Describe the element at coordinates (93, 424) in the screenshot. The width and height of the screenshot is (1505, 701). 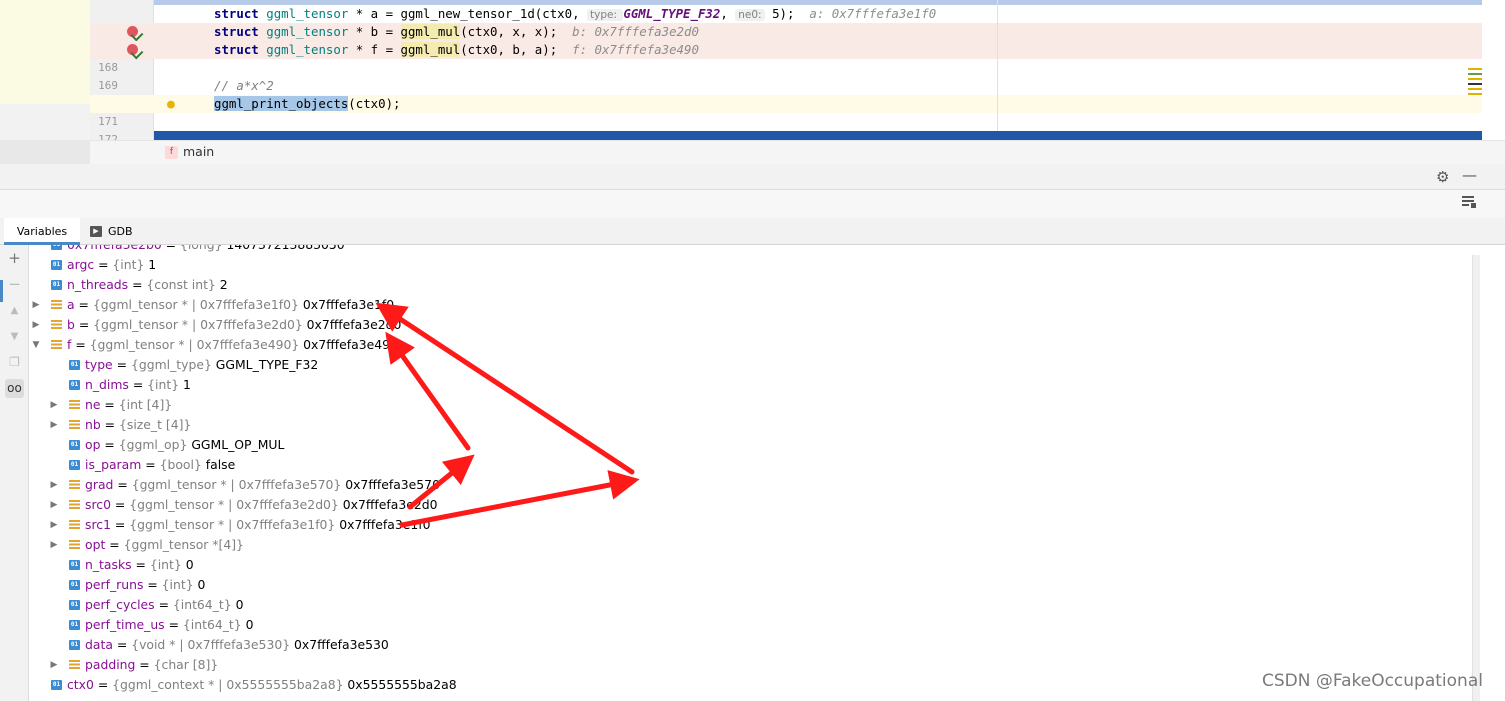
I see `variable-name: nb` at that location.